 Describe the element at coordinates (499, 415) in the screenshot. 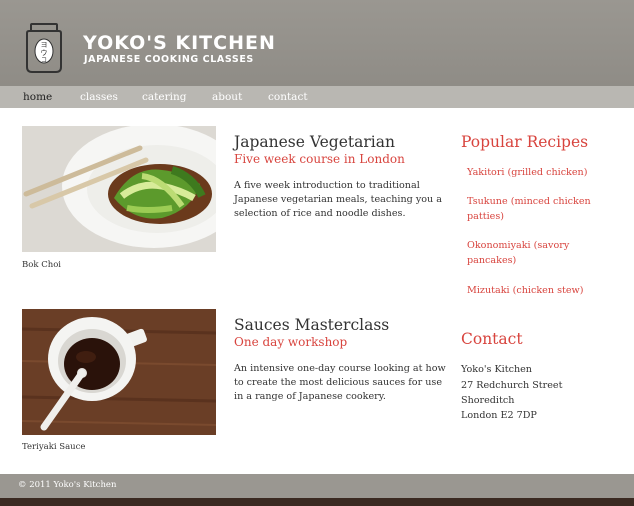

I see `contact-line: London E2 7DP` at that location.